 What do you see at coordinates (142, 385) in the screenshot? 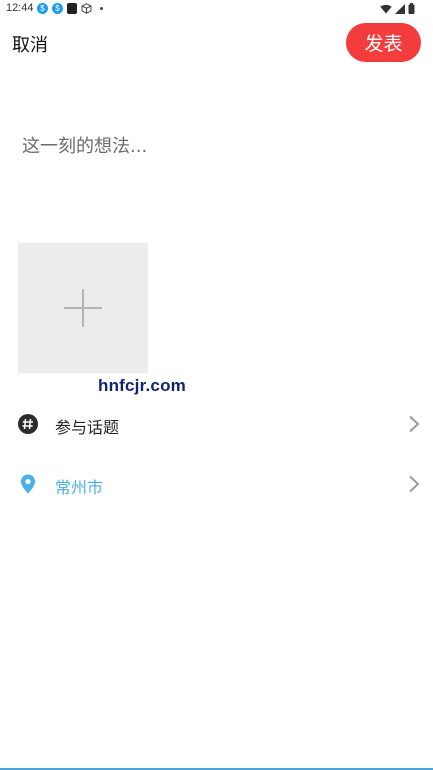
I see `watermark: hnfcjr.com` at bounding box center [142, 385].